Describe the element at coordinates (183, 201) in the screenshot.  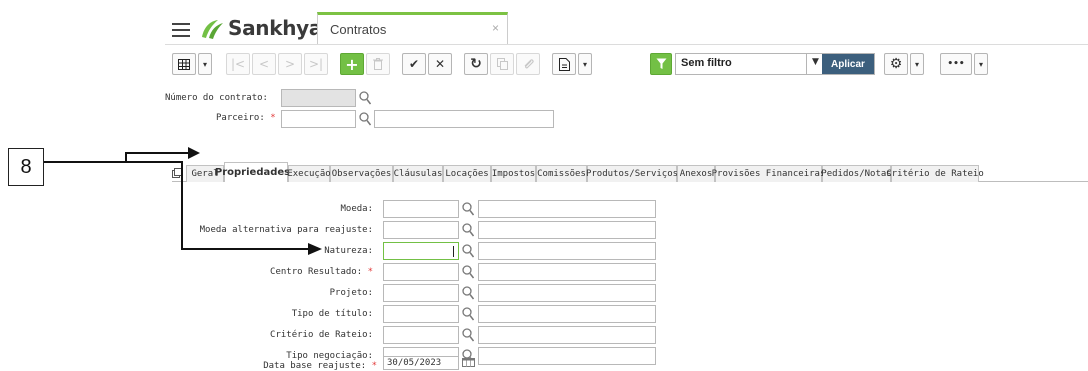
I see `annotation-arrows` at that location.